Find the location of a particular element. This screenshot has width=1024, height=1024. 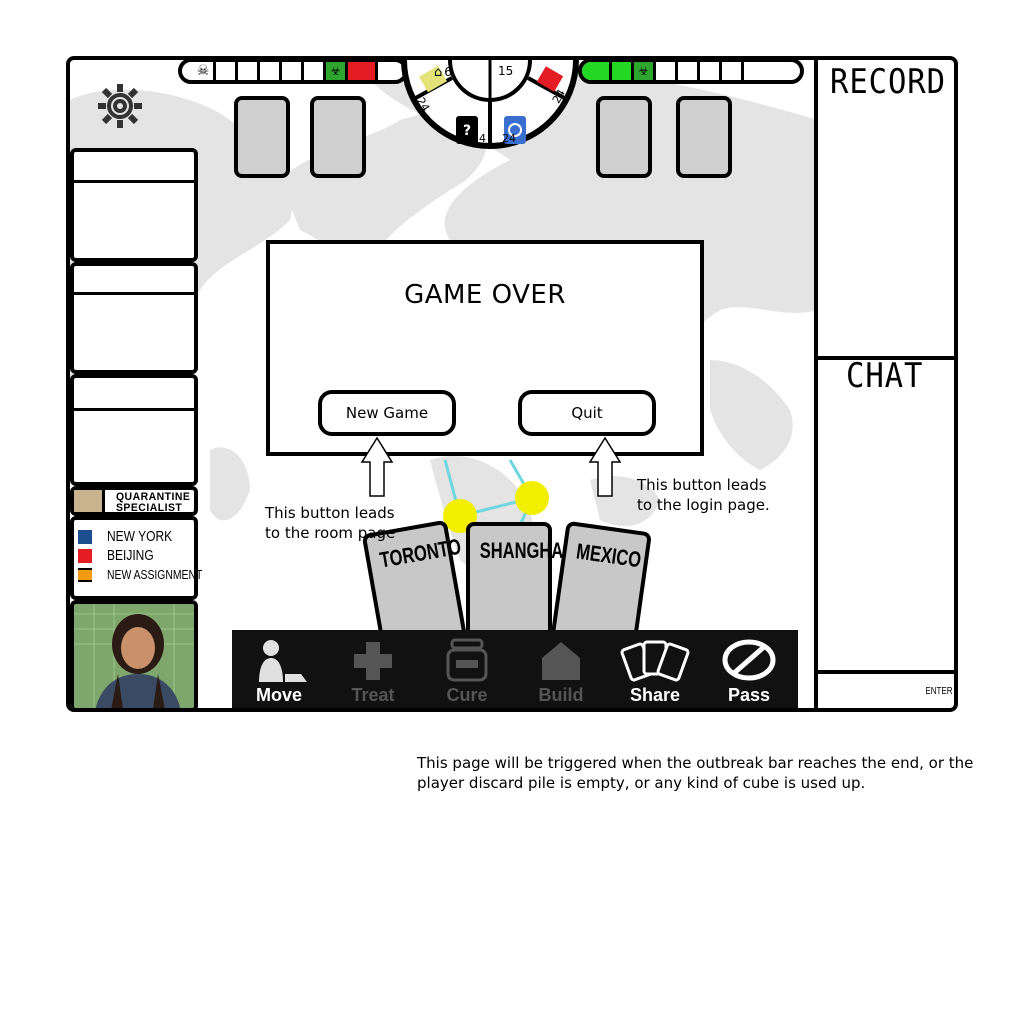

move-button: Move is located at coordinates (279, 669).